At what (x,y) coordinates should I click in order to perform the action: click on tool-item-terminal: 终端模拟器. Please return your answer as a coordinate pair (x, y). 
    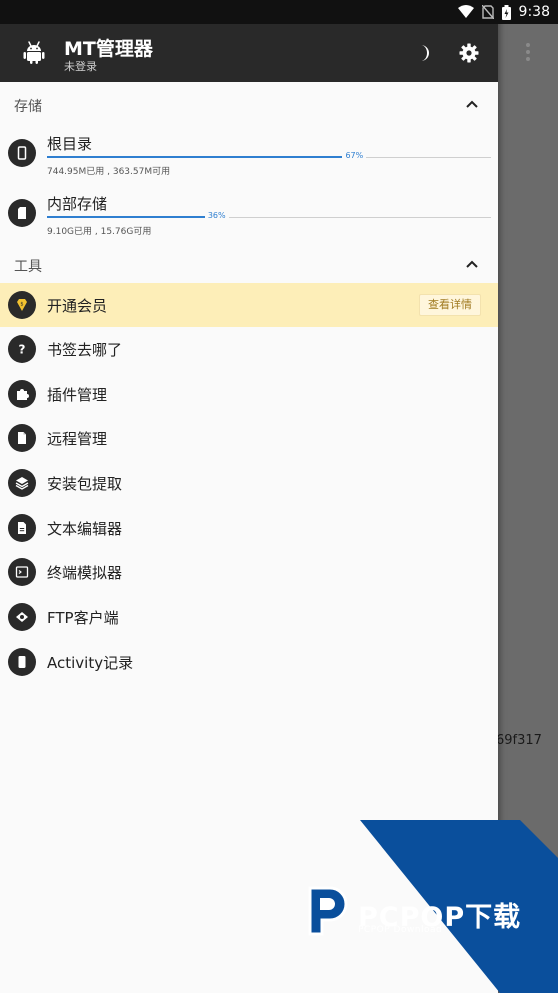
    Looking at the image, I should click on (249, 572).